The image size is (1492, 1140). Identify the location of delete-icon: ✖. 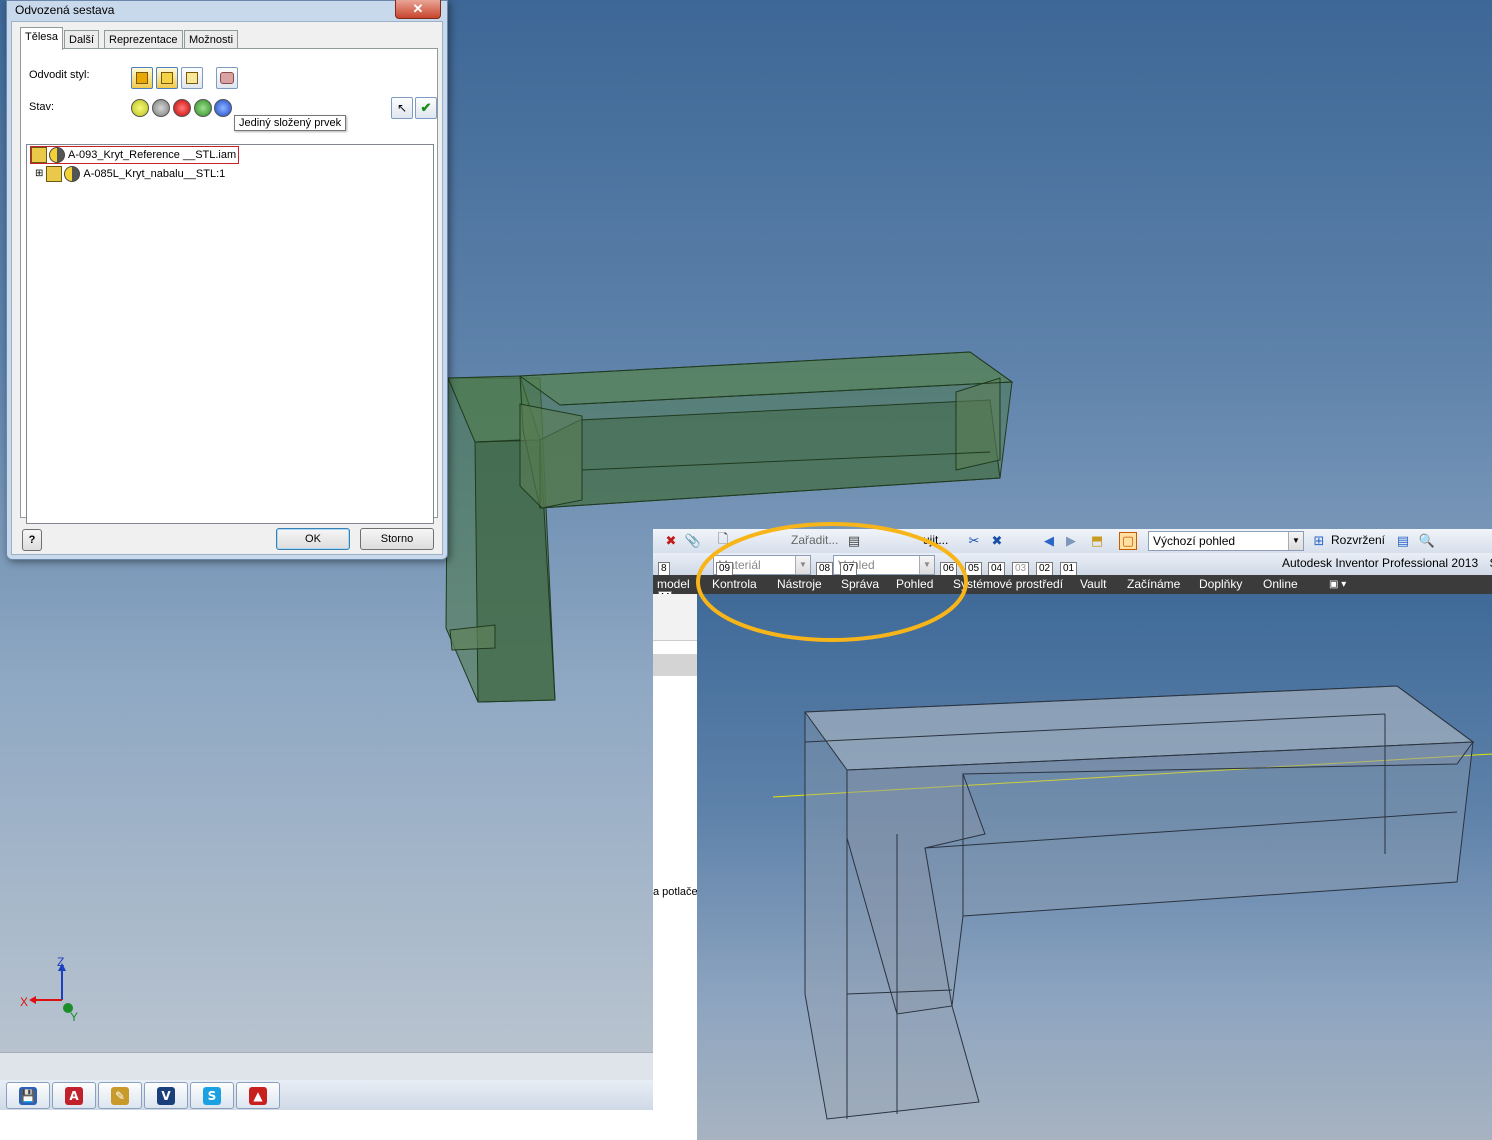
(671, 541).